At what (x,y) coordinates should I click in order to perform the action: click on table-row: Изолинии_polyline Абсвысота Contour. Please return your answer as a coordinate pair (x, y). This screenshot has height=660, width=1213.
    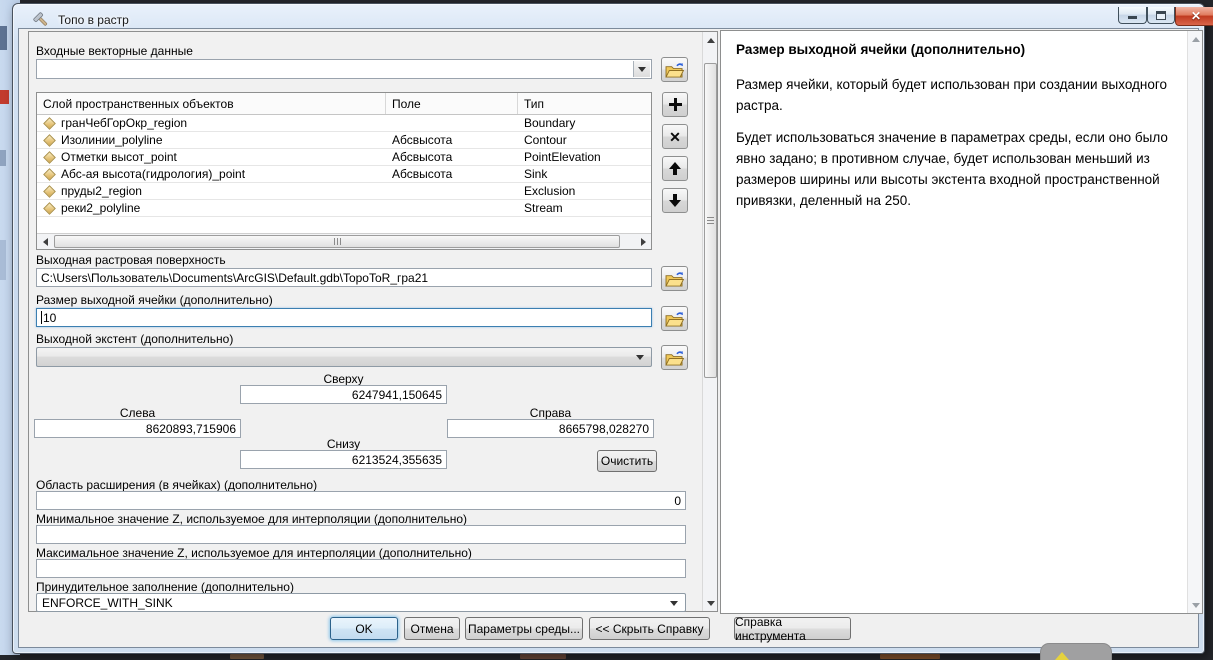
    Looking at the image, I should click on (344, 140).